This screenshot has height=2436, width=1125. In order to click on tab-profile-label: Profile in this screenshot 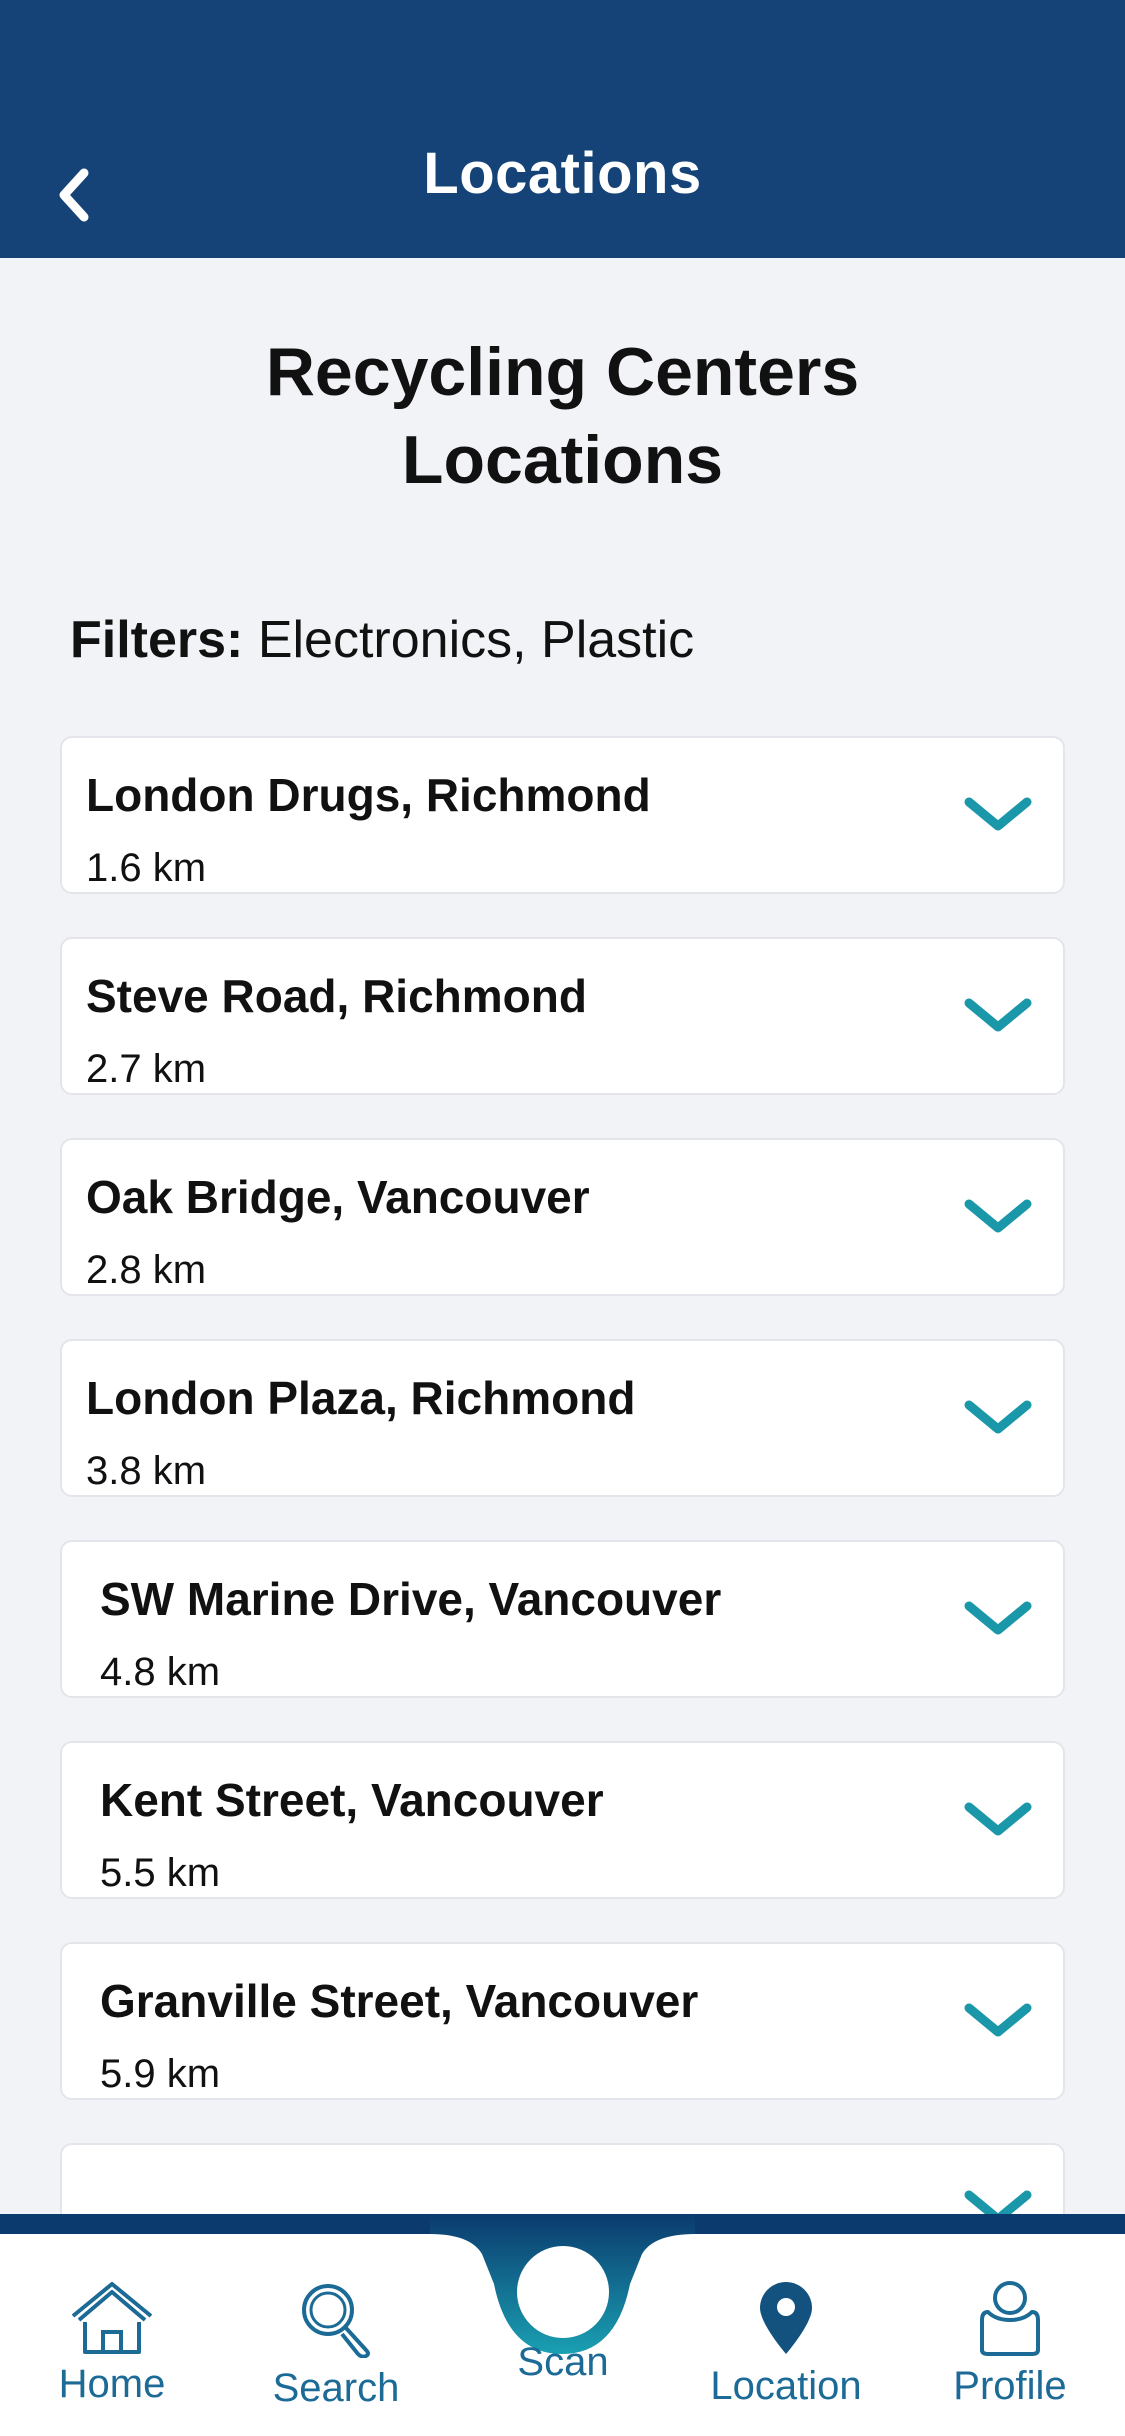, I will do `click(1010, 2386)`.